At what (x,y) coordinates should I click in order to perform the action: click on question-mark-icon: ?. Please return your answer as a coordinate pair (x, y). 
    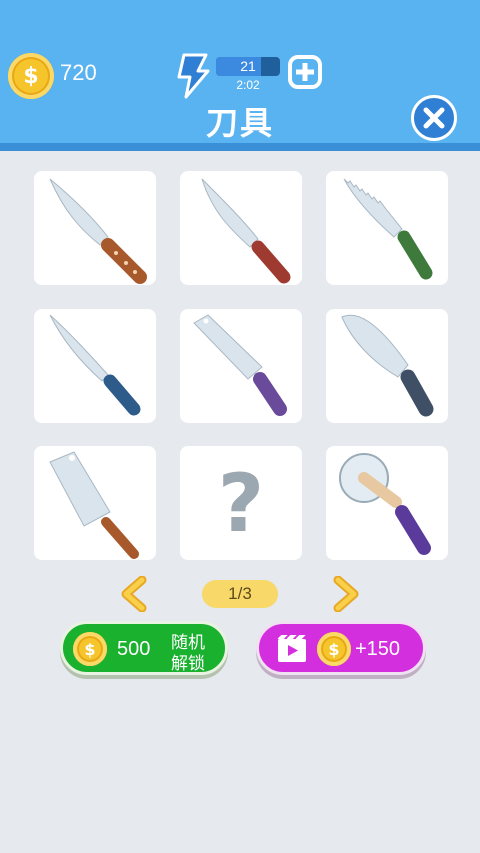
    Looking at the image, I should click on (241, 503).